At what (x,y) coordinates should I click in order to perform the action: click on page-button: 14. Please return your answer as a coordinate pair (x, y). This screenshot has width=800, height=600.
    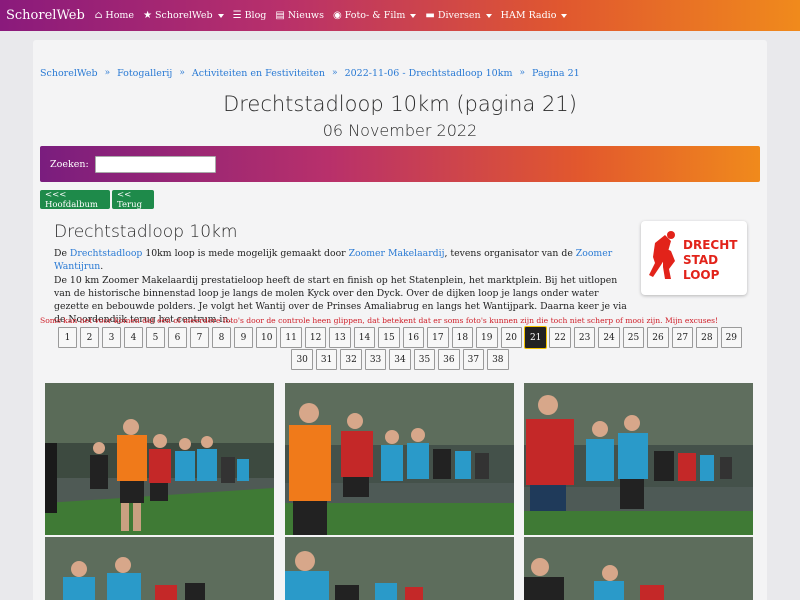
    Looking at the image, I should click on (364, 337).